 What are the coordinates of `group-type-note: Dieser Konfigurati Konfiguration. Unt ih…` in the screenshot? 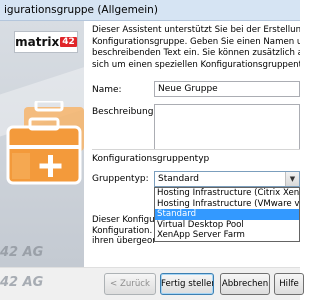 It's located at (123, 231).